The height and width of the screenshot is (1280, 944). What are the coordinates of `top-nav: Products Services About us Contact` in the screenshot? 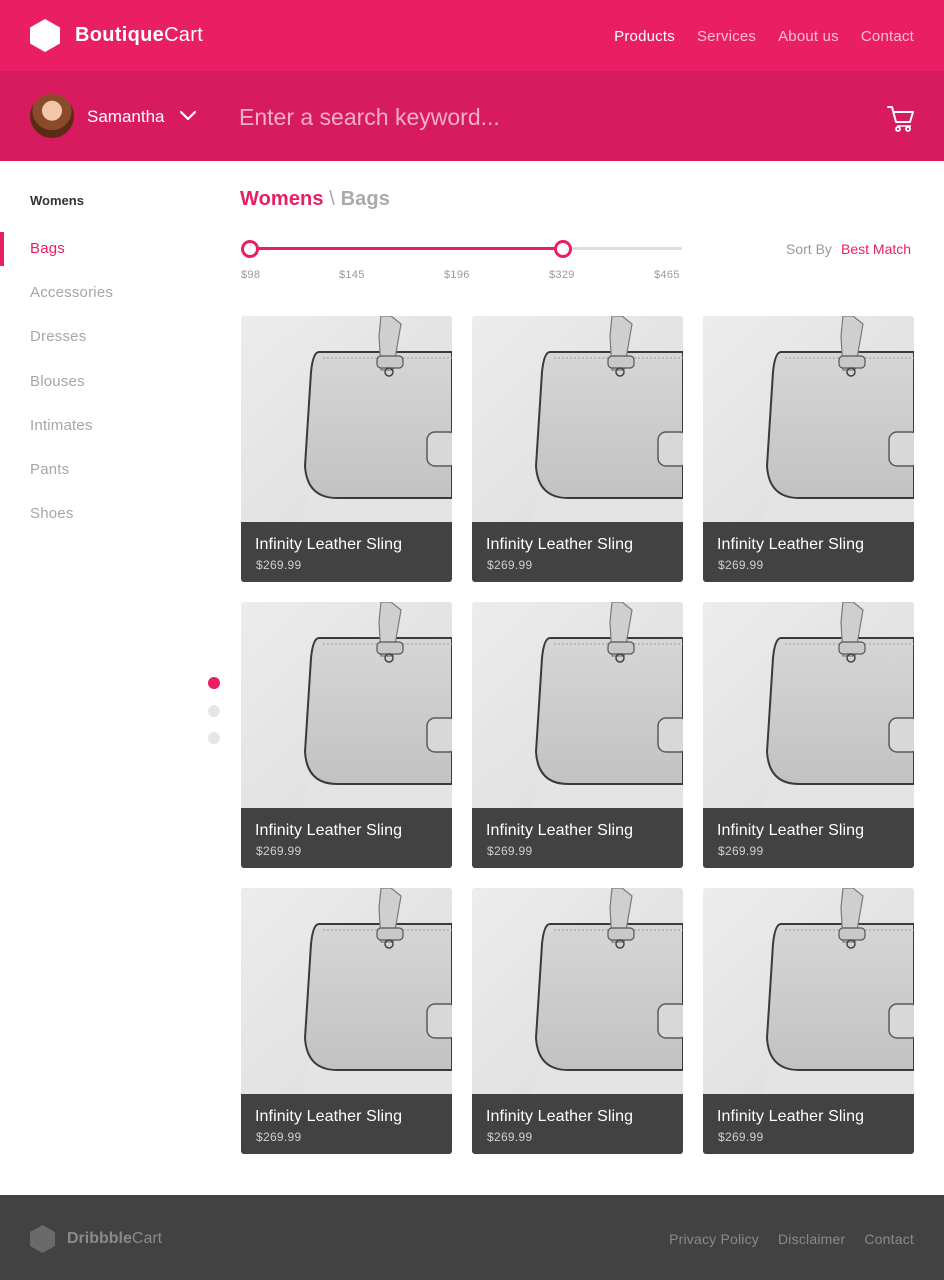 It's located at (764, 36).